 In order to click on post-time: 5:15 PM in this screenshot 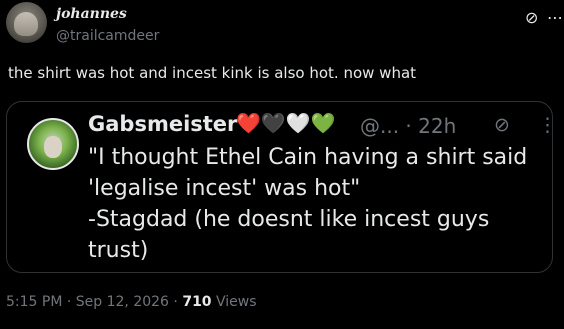, I will do `click(34, 302)`.